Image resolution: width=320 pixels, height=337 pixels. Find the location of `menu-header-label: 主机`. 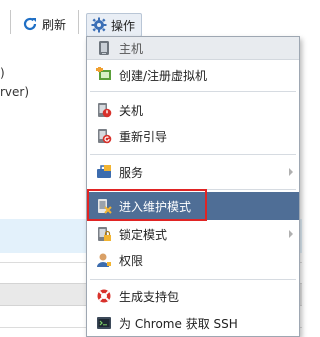

menu-header-label: 主机 is located at coordinates (131, 48).